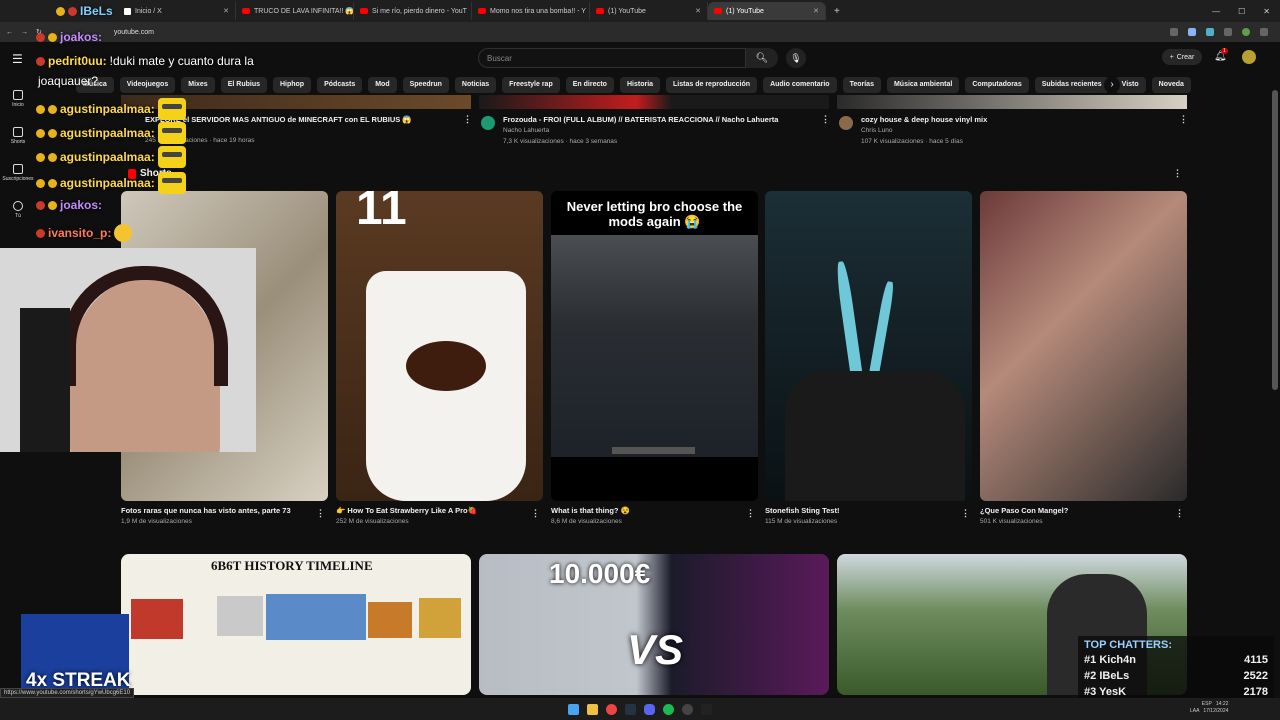 This screenshot has width=1280, height=720. Describe the element at coordinates (592, 709) in the screenshot. I see `file-explorer-icon` at that location.